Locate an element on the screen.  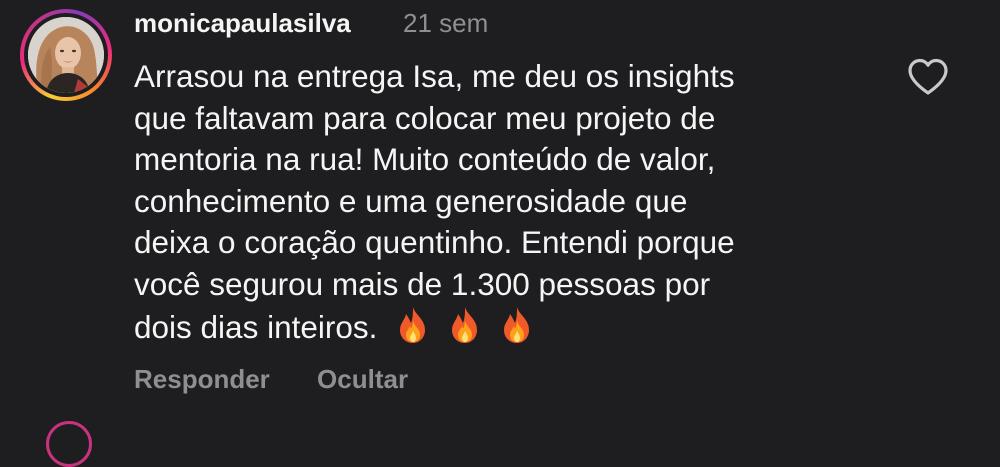
username: monicapaulasilva is located at coordinates (242, 23).